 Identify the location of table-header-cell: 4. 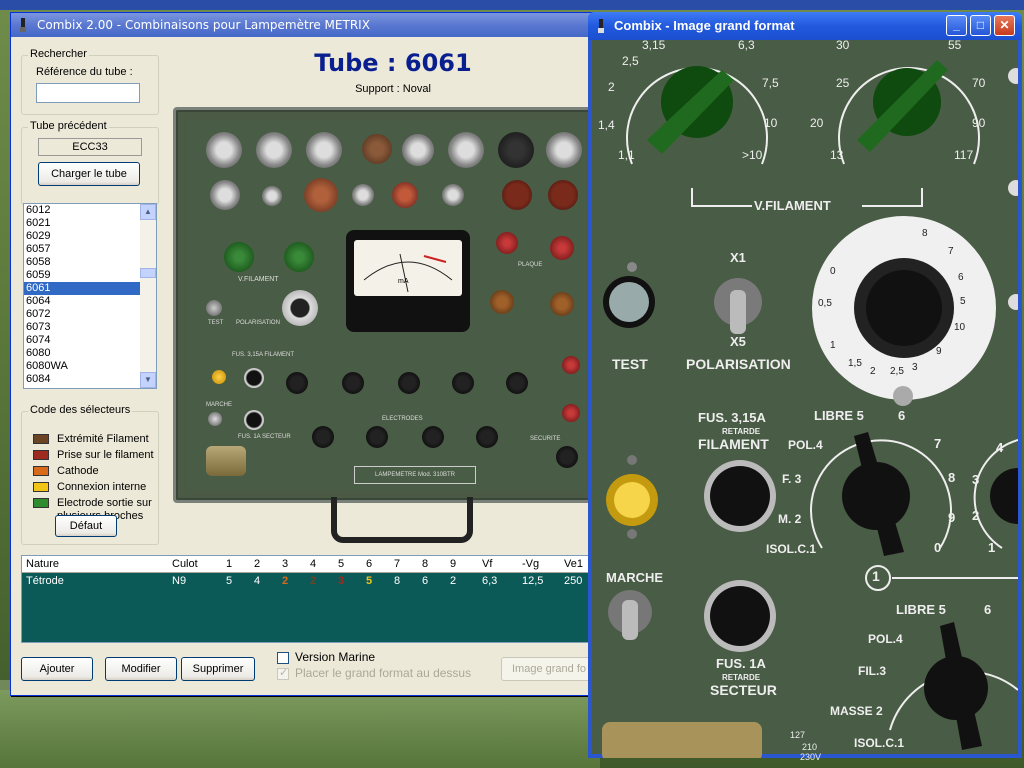
(313, 564).